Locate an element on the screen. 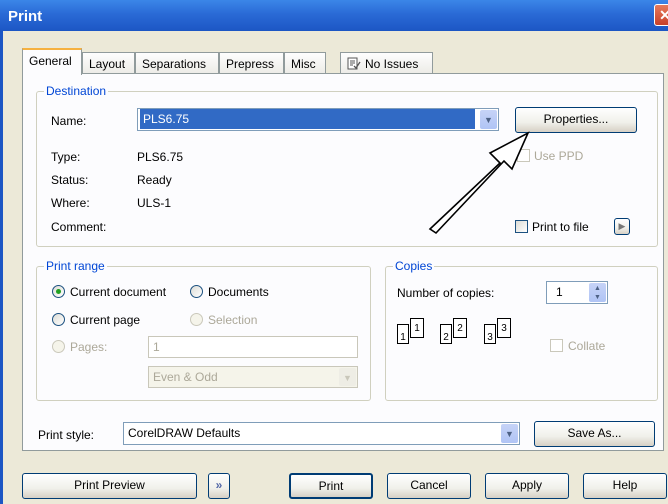  arrow-right-icon: ▶ is located at coordinates (622, 226).